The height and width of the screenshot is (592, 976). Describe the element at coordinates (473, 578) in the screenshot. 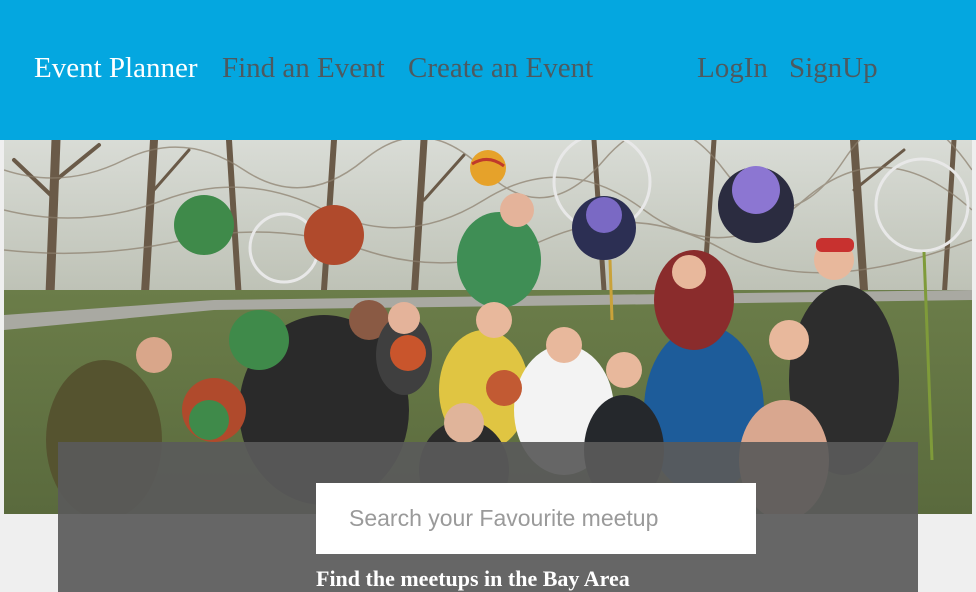

I see `tagline: Find the meetups in the Bay Area` at that location.